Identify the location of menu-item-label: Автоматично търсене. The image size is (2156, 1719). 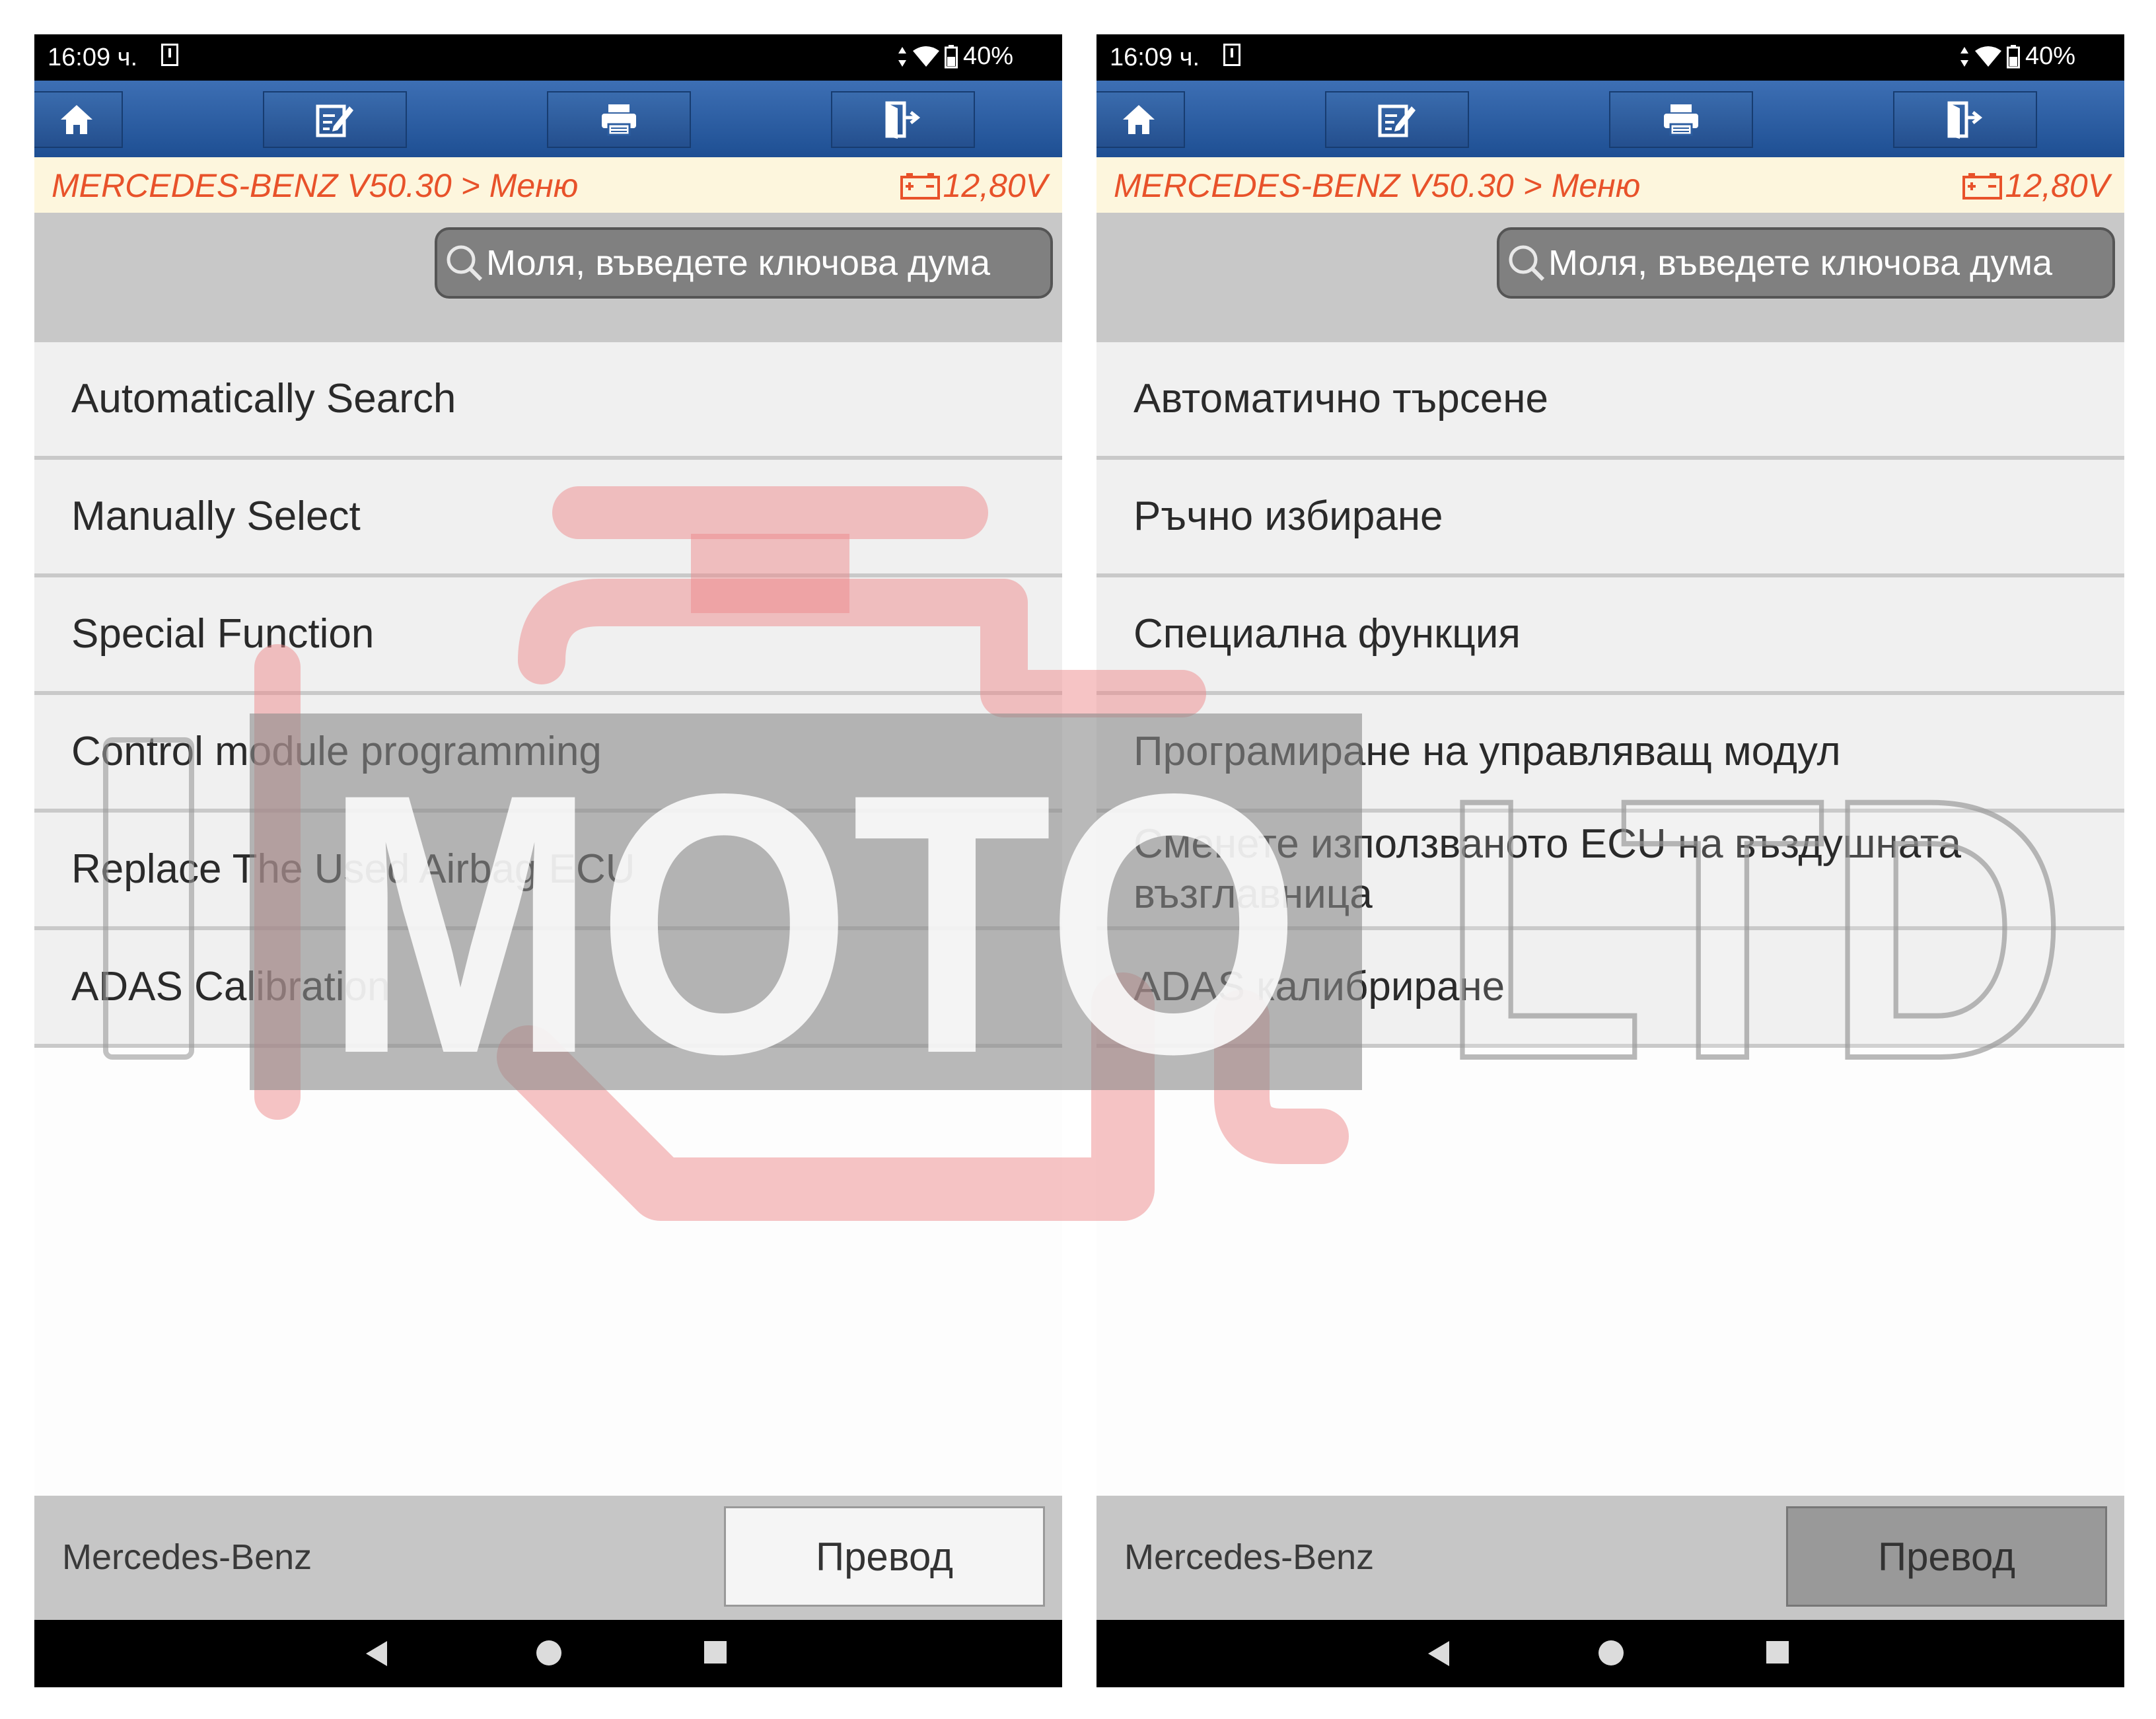
(1340, 399).